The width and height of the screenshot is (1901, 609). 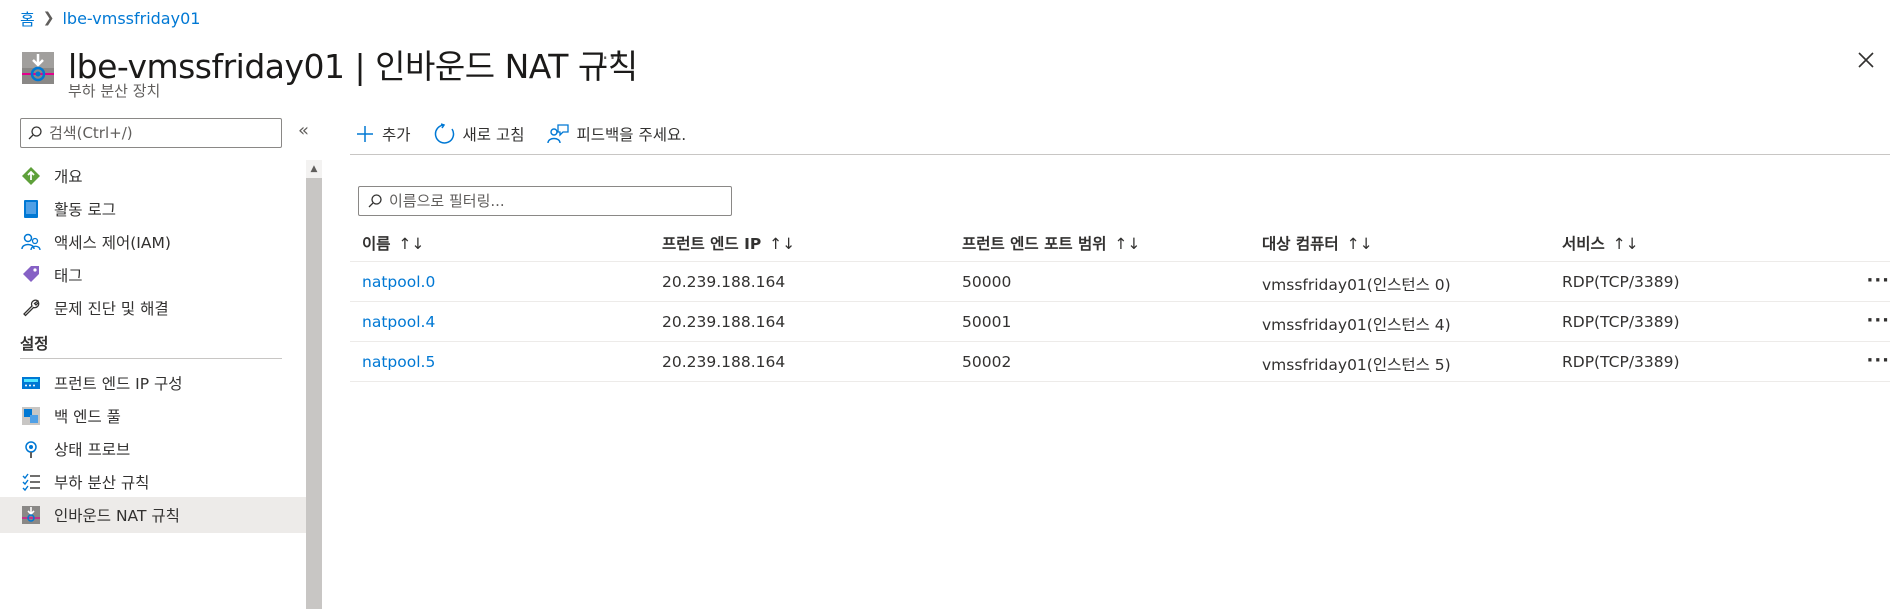 I want to click on sidebar-item-tags: 태그, so click(x=153, y=275).